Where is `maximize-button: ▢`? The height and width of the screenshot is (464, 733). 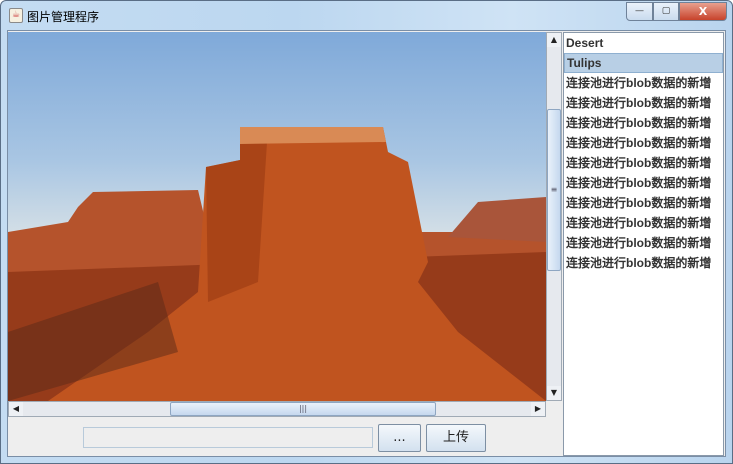 maximize-button: ▢ is located at coordinates (666, 11).